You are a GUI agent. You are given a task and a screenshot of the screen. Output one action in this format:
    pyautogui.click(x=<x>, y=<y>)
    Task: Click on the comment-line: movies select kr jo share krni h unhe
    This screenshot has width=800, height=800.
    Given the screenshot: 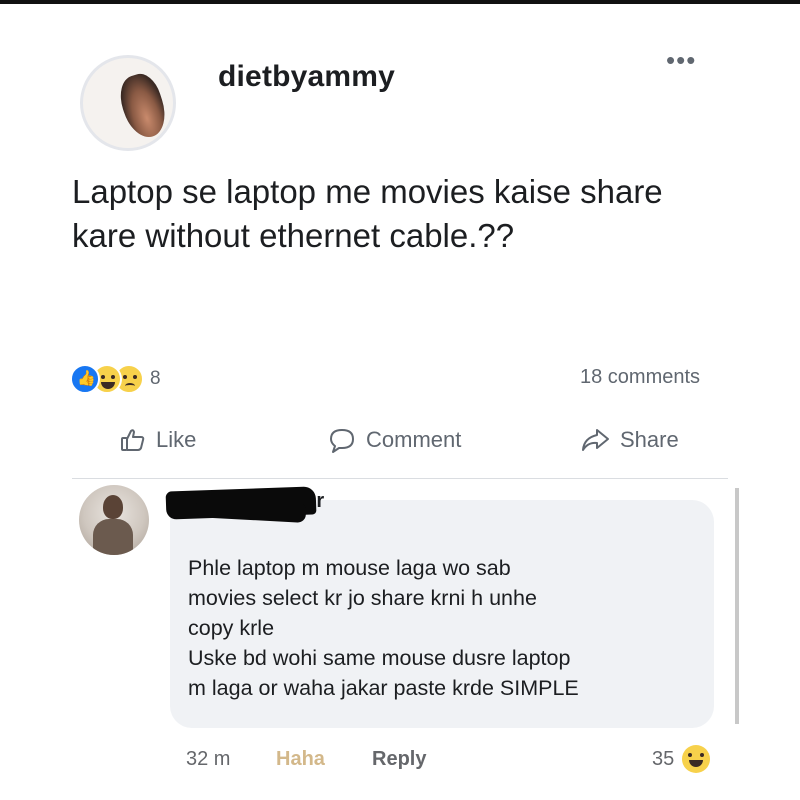 What is the action you would take?
    pyautogui.click(x=362, y=598)
    